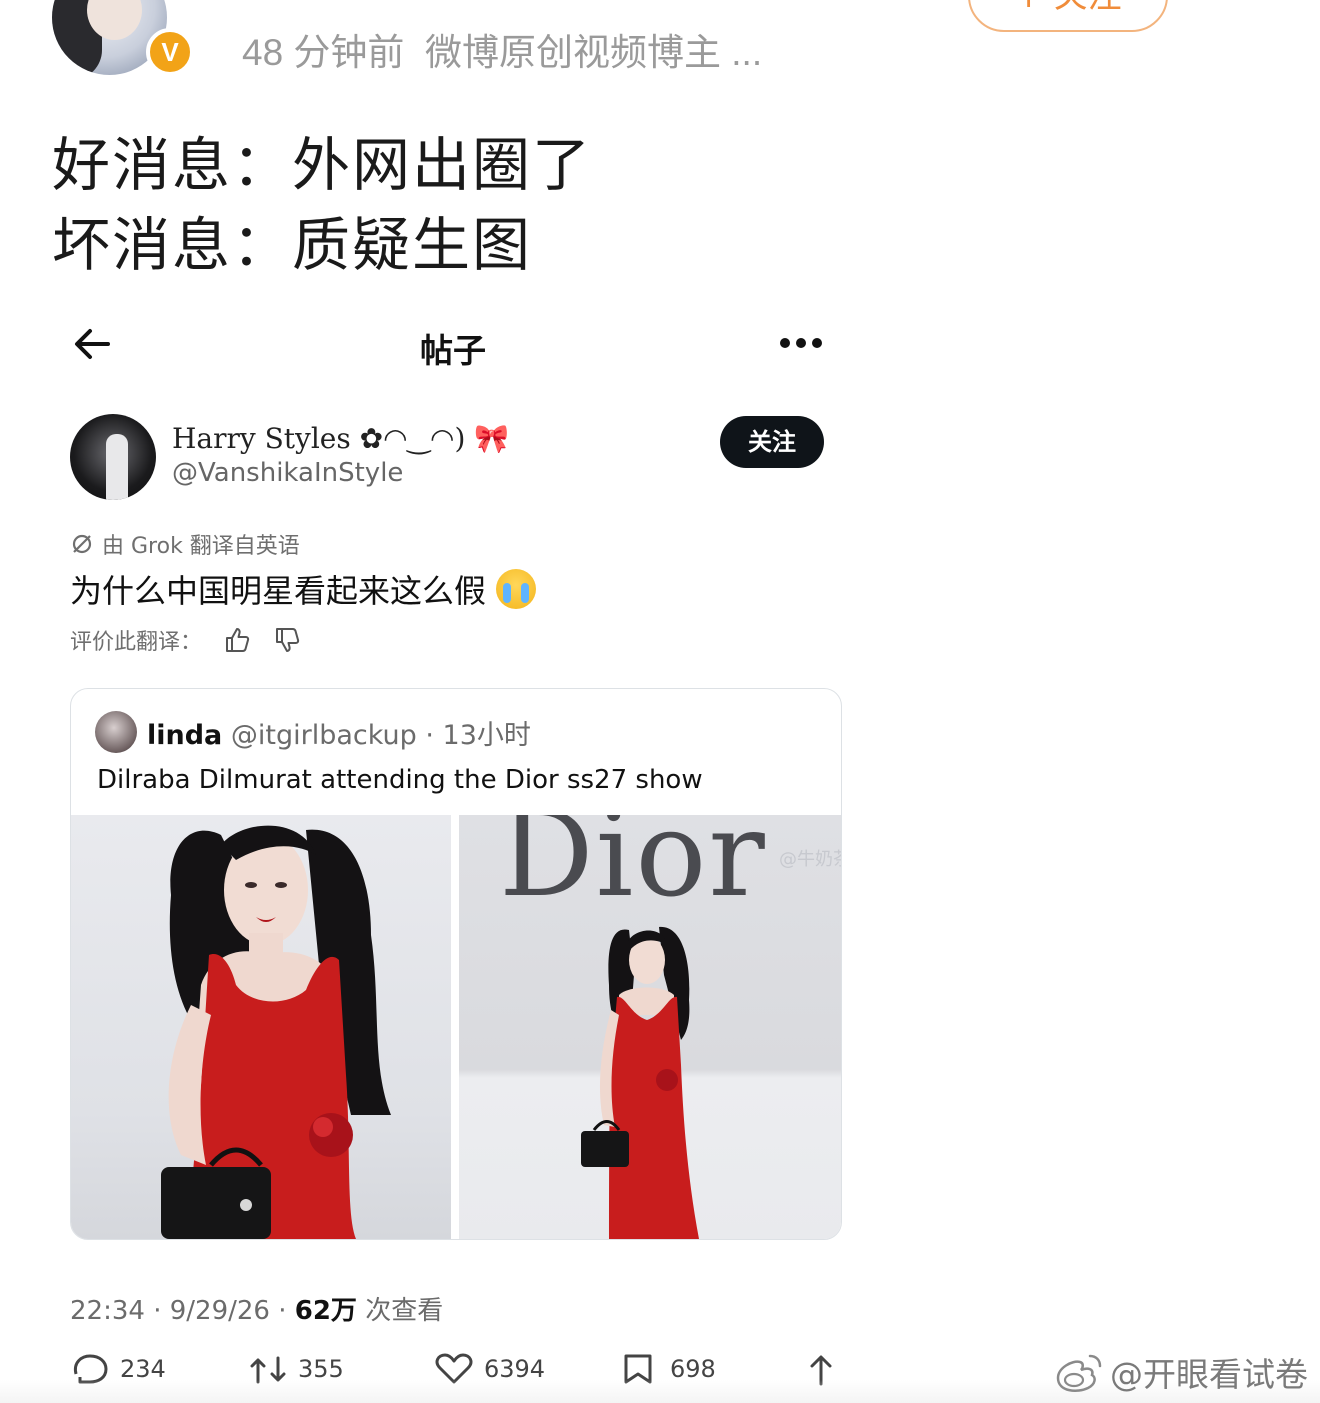  What do you see at coordinates (515, 1369) in the screenshot?
I see `like-count: 6394` at bounding box center [515, 1369].